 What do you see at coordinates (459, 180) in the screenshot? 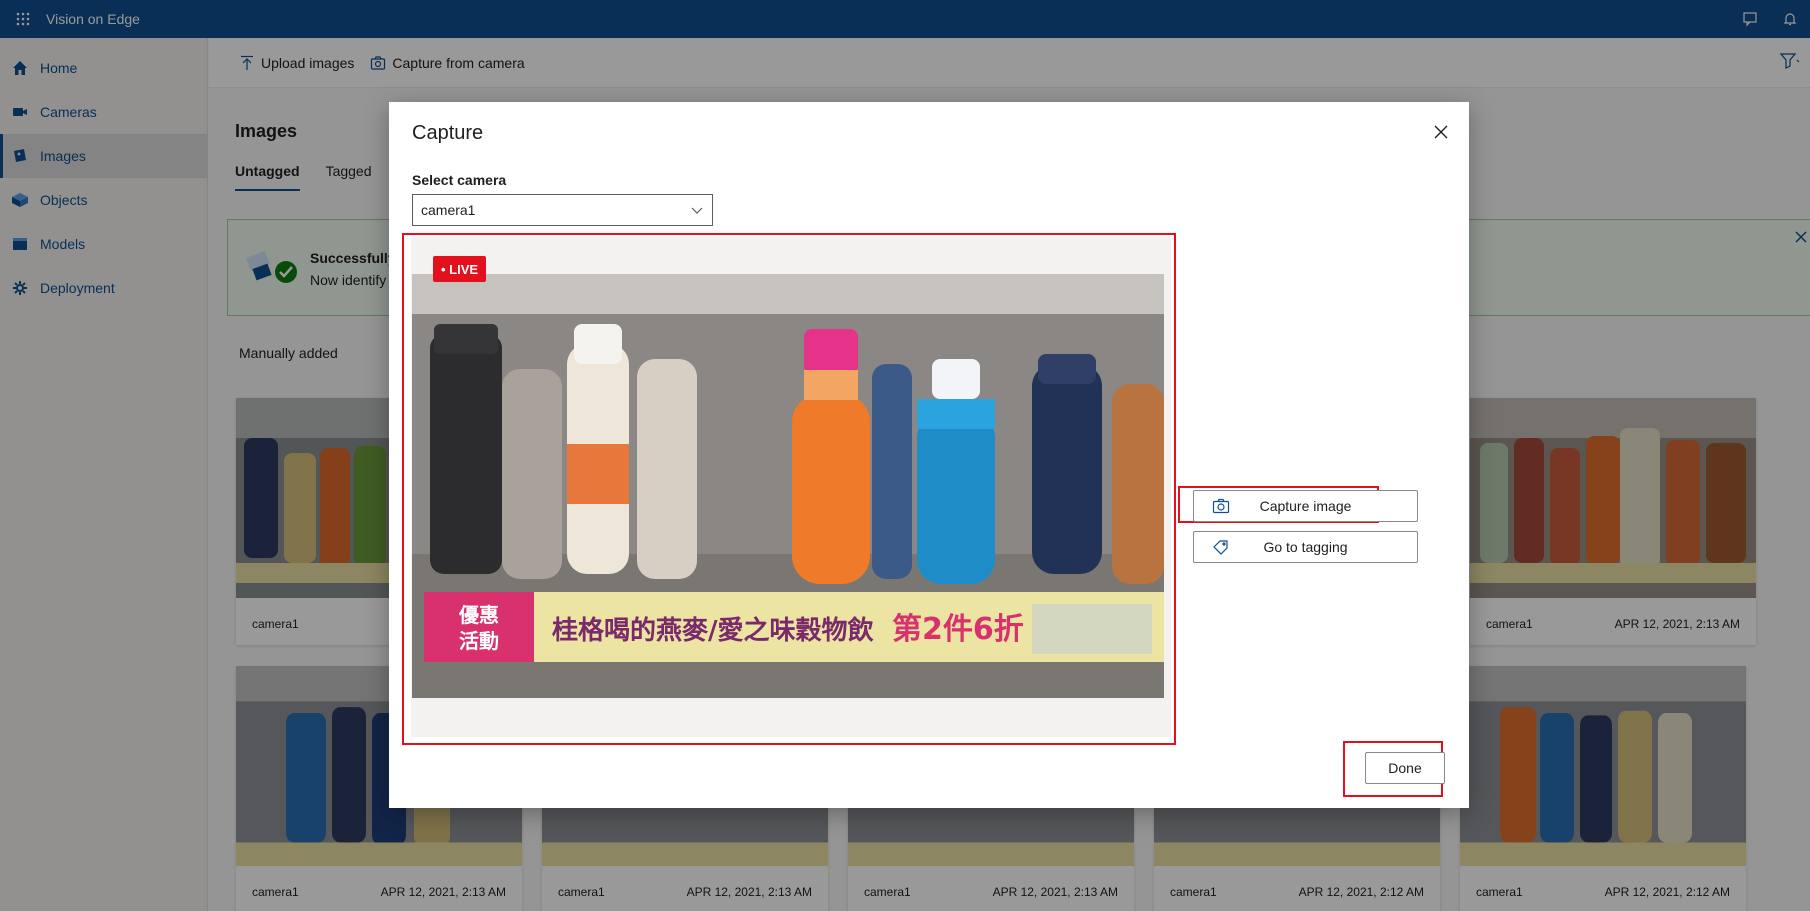
I see `select-camera-label: Select camera` at bounding box center [459, 180].